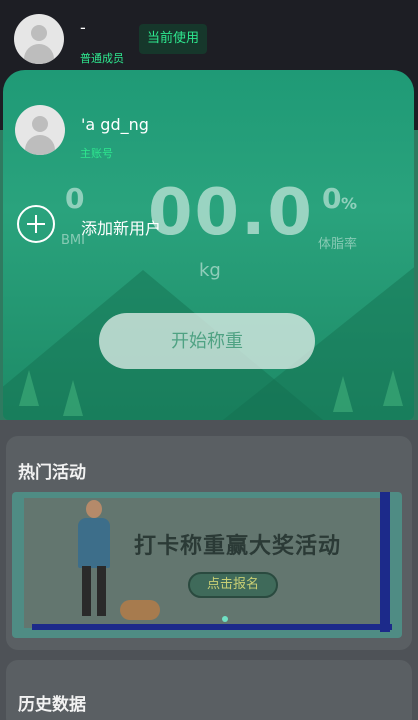 This screenshot has height=720, width=418. Describe the element at coordinates (36, 224) in the screenshot. I see `plus-circle-icon` at that location.